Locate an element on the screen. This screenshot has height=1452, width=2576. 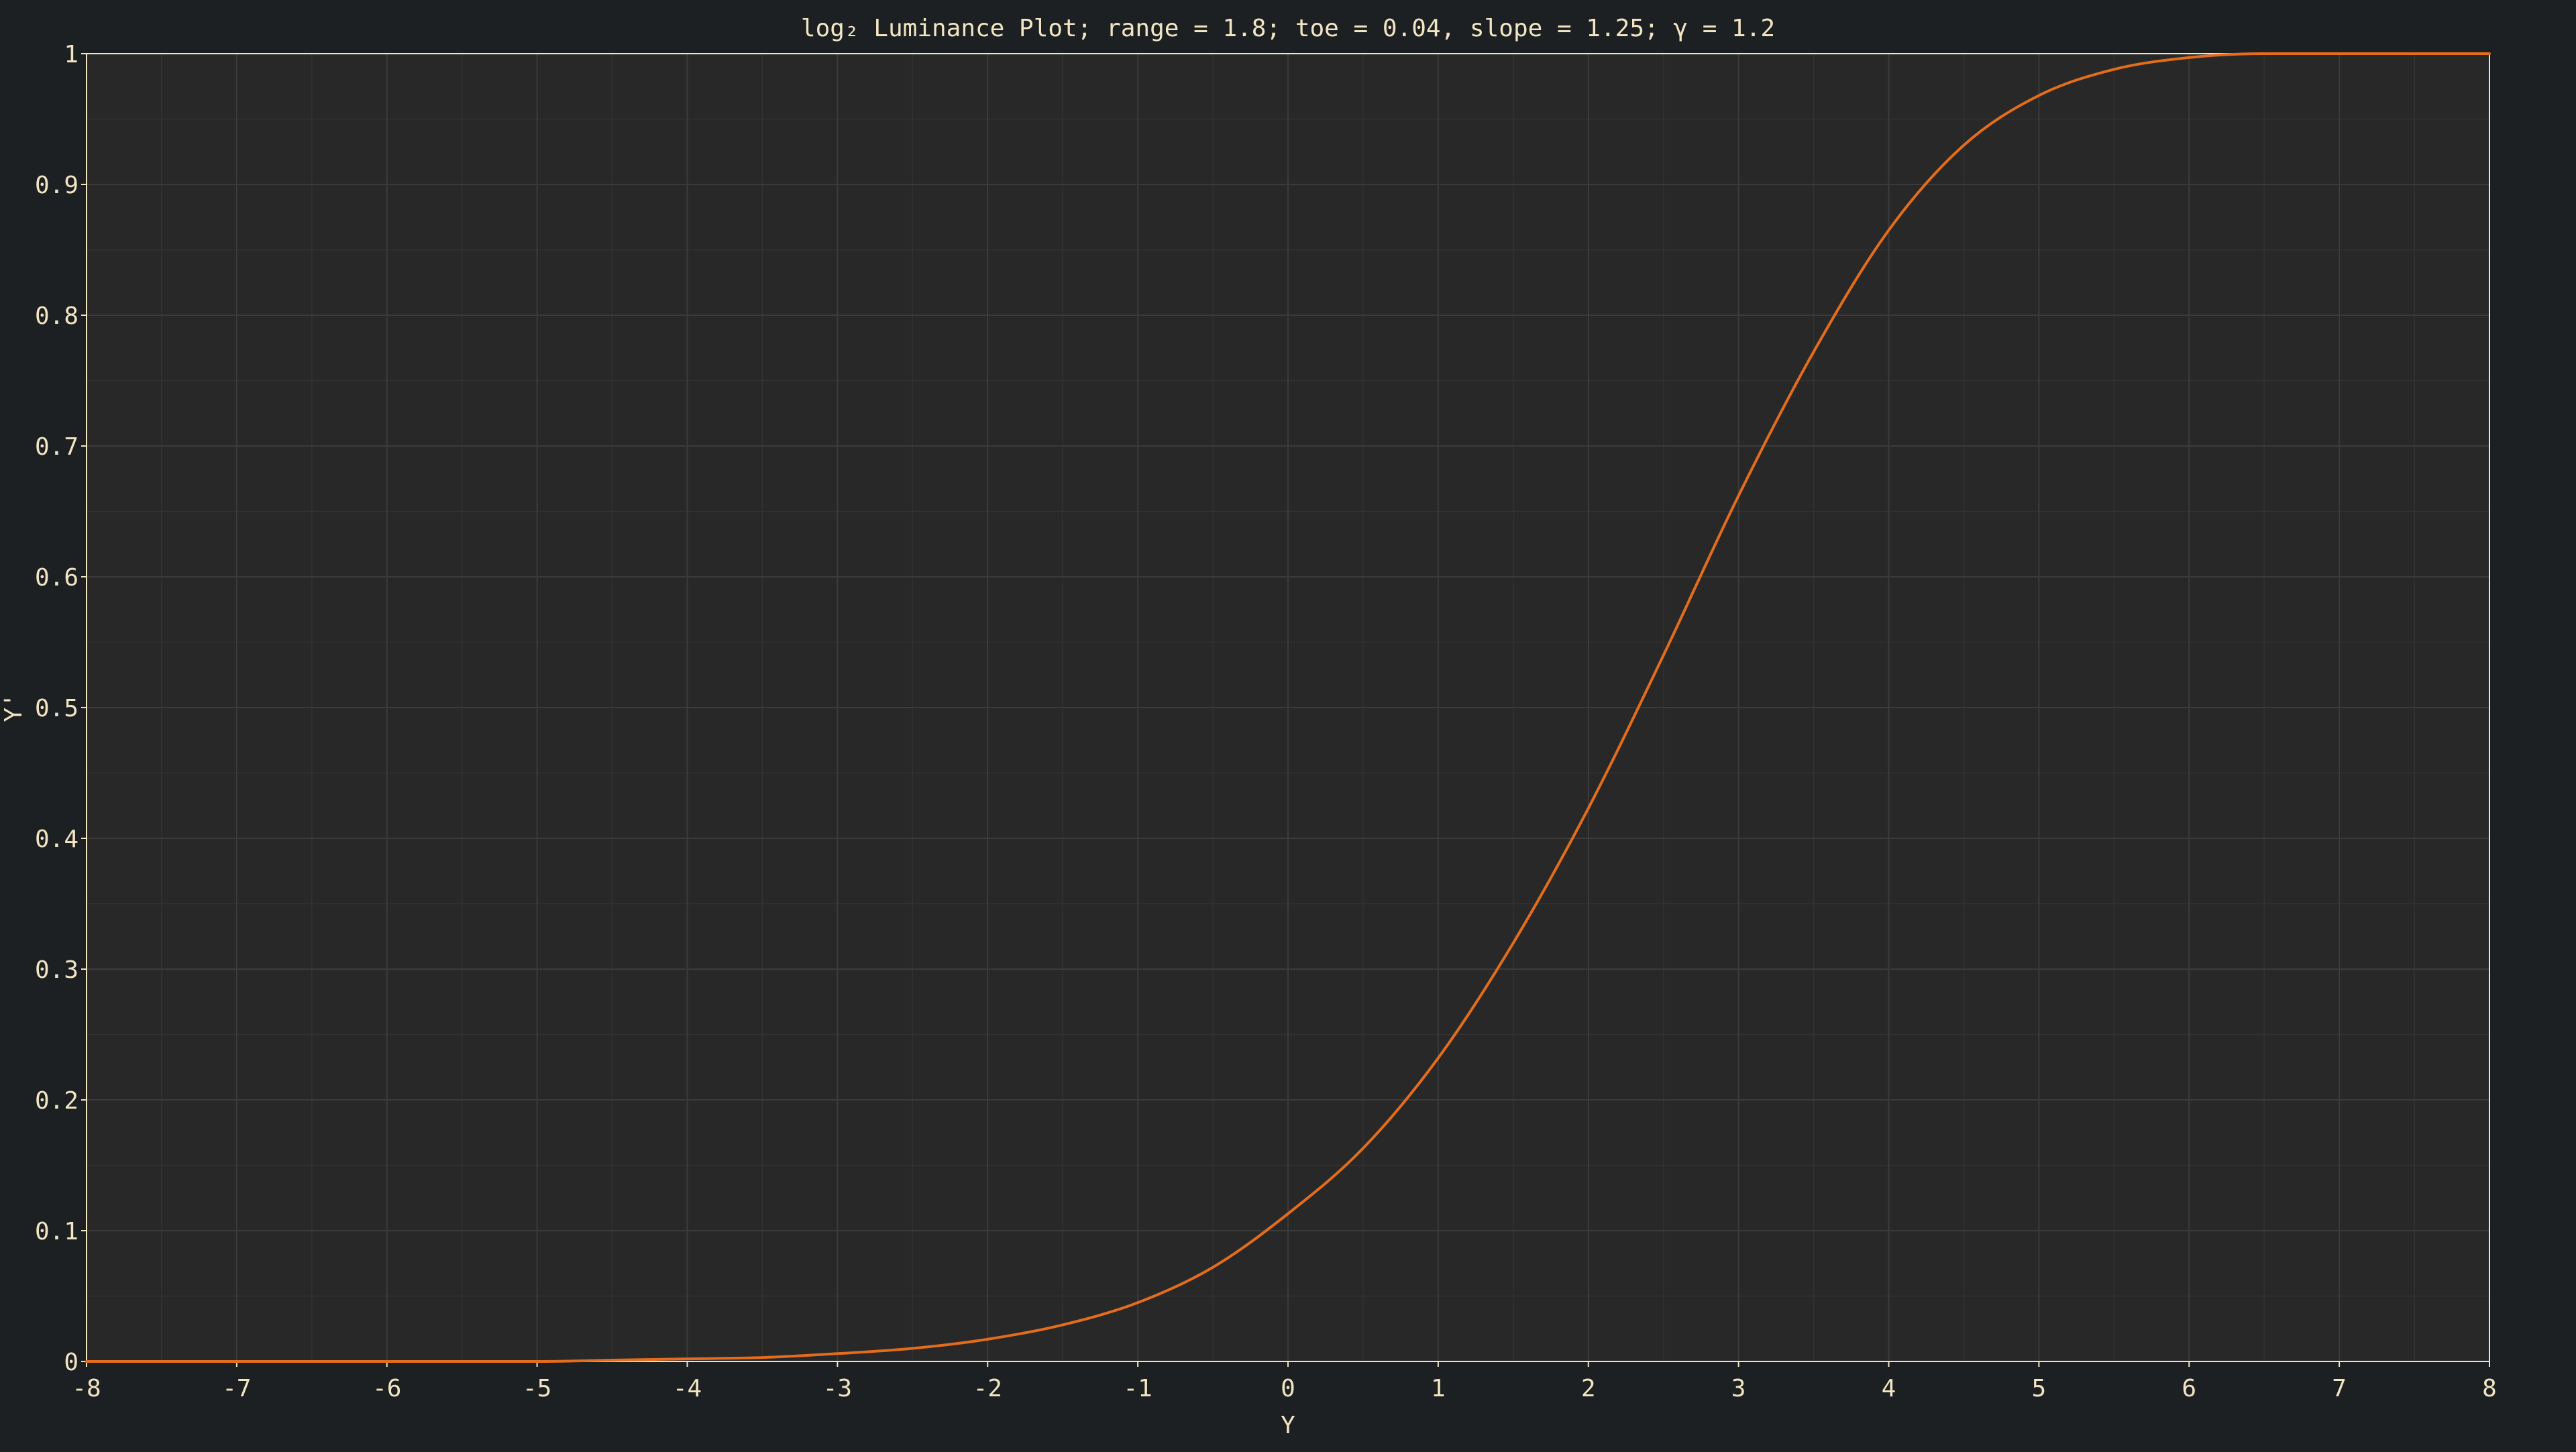
y-axis-title: Y' is located at coordinates (14, 707).